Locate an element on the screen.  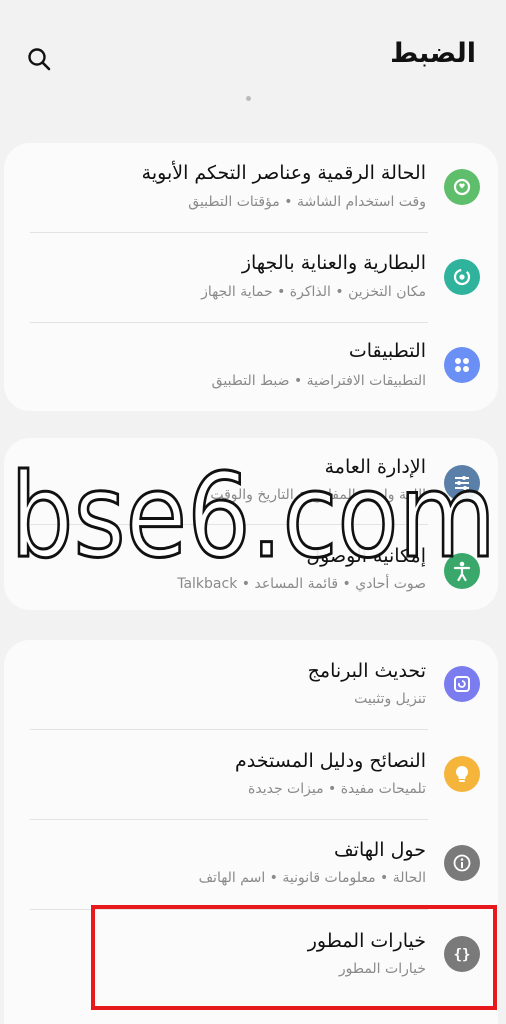
top-app-bar: الضبط is located at coordinates (253, 50).